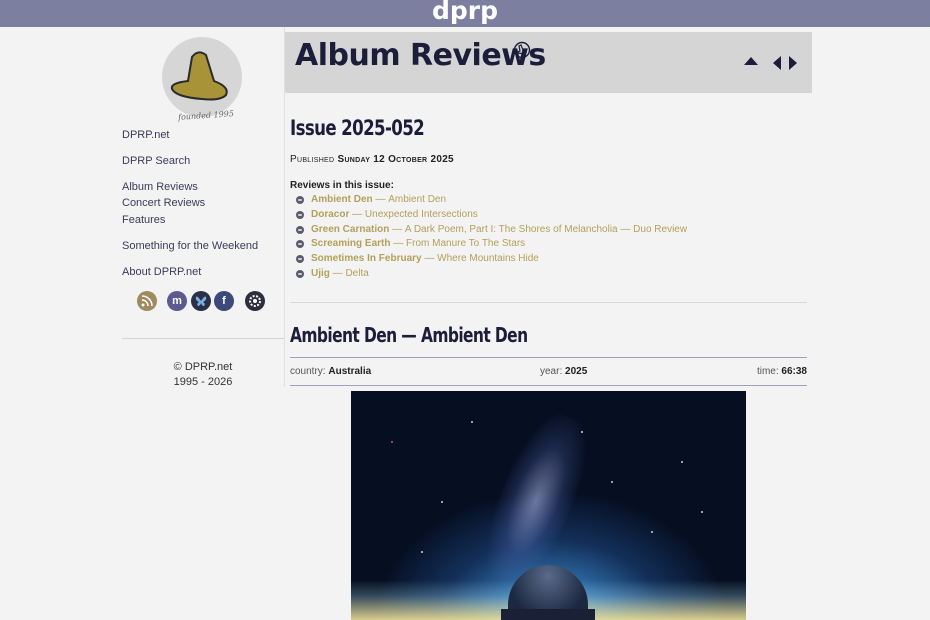 The width and height of the screenshot is (930, 620). Describe the element at coordinates (777, 64) in the screenshot. I see `prev-arrow-icon` at that location.